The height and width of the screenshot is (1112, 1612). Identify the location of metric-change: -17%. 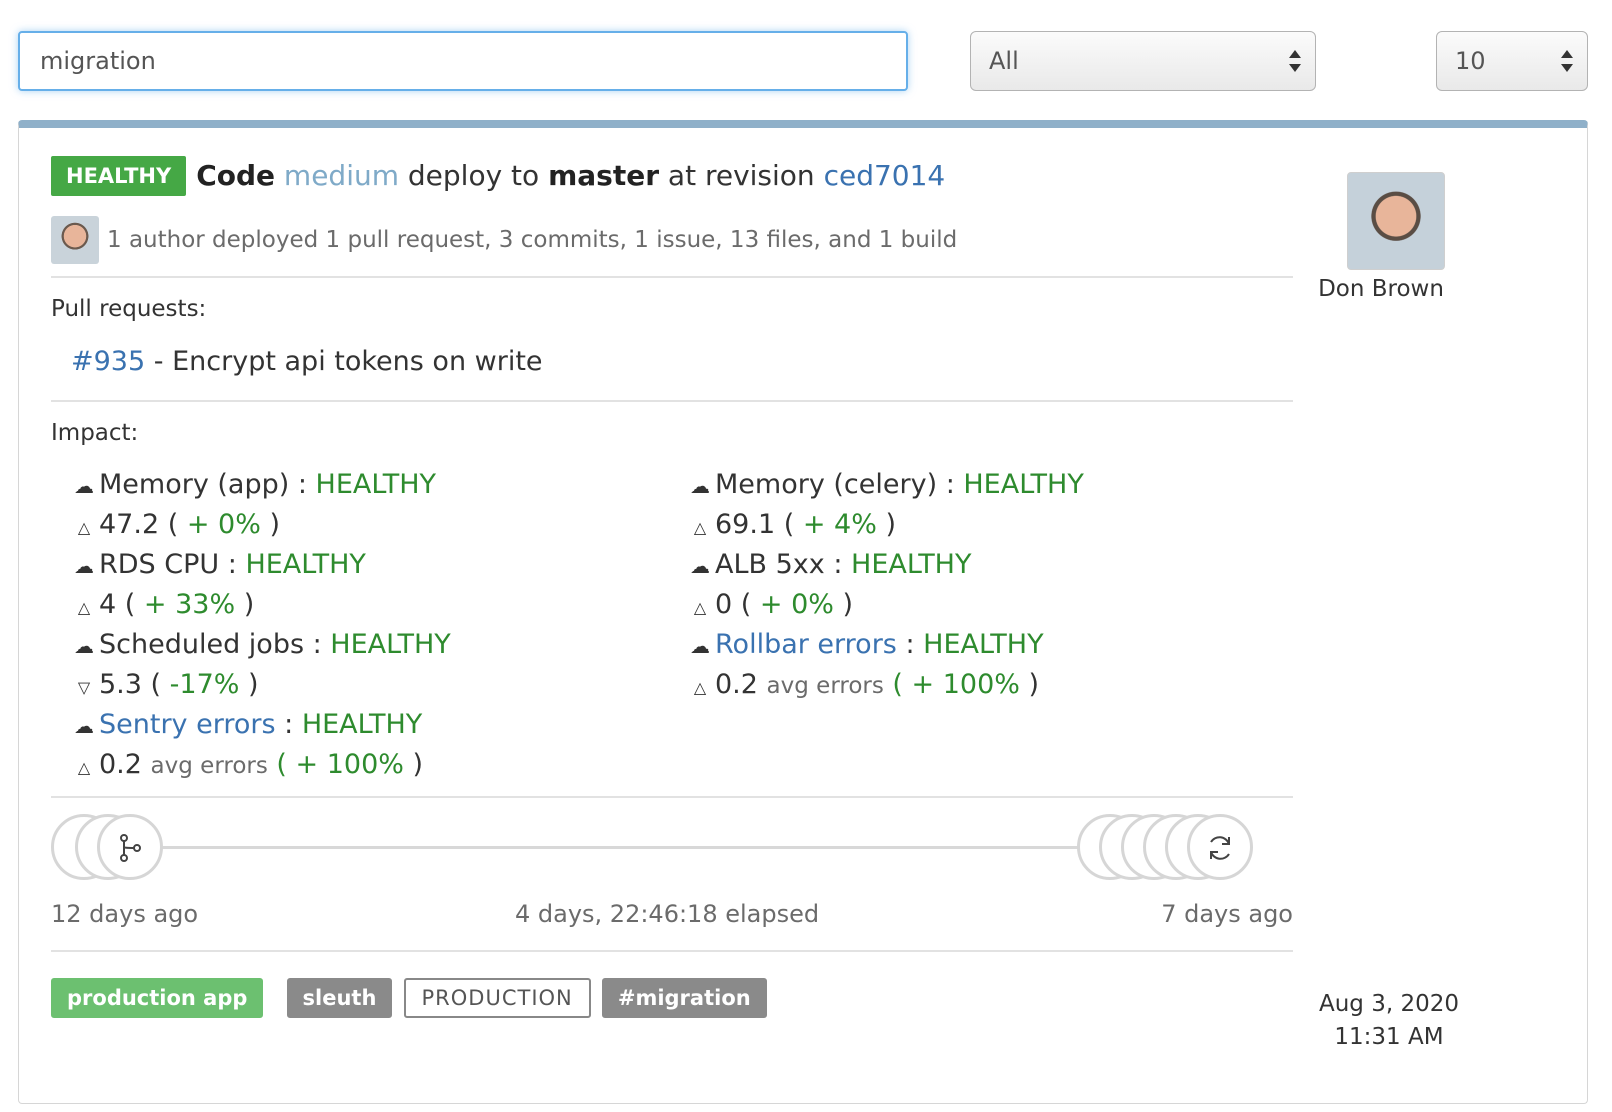
(204, 684).